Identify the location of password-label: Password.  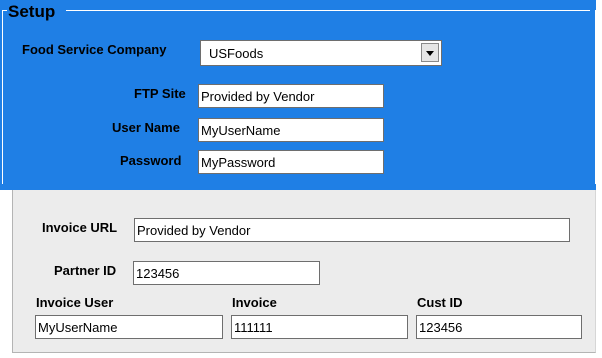
(151, 160).